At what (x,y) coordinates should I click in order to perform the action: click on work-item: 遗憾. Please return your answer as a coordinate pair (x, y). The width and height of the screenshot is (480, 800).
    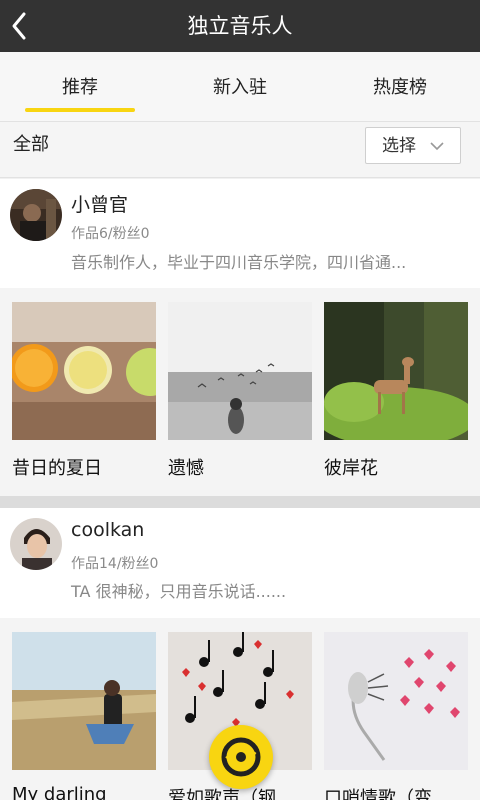
    Looking at the image, I should click on (240, 391).